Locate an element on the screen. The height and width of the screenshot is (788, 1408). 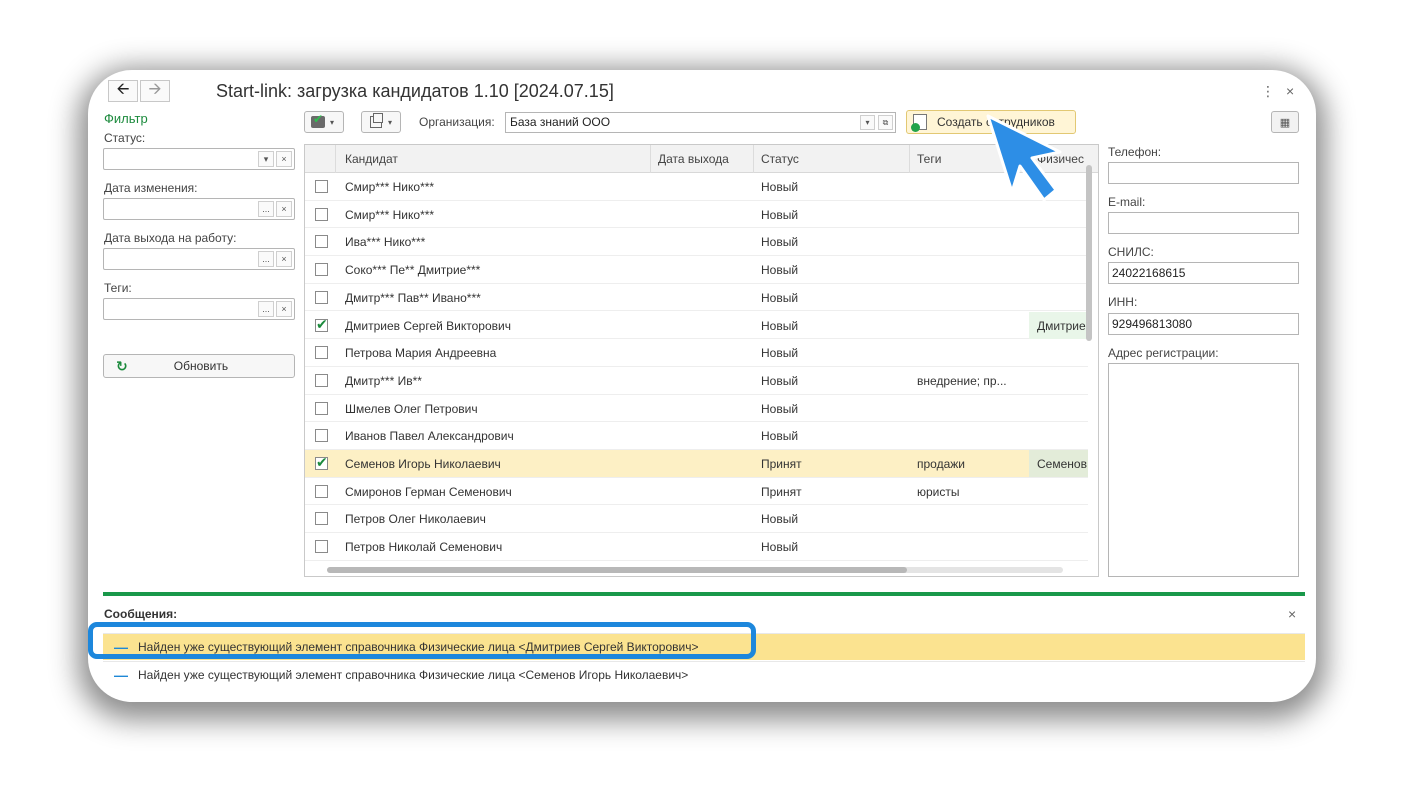
tags-label: Теги: is located at coordinates (118, 288).